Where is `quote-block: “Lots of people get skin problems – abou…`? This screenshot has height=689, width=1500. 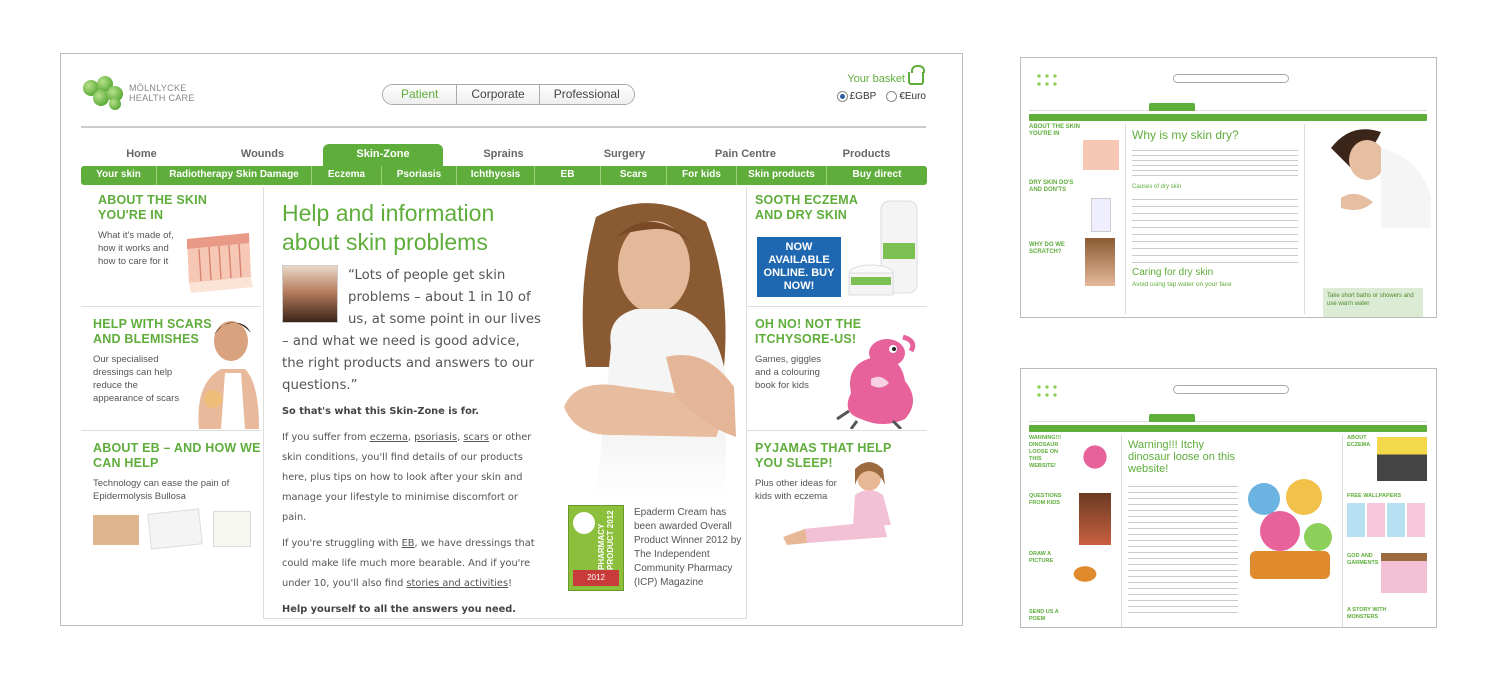 quote-block: “Lots of people get skin problems – abou… is located at coordinates (413, 331).